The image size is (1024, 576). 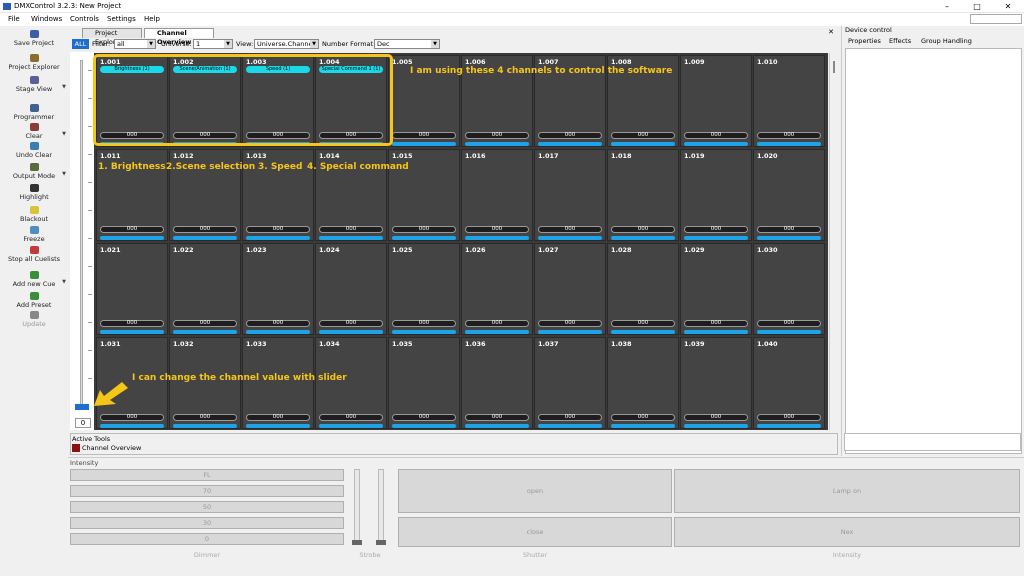 I want to click on toolbar-add-new-cue-button: Add new Cue ▼, so click(x=34, y=279).